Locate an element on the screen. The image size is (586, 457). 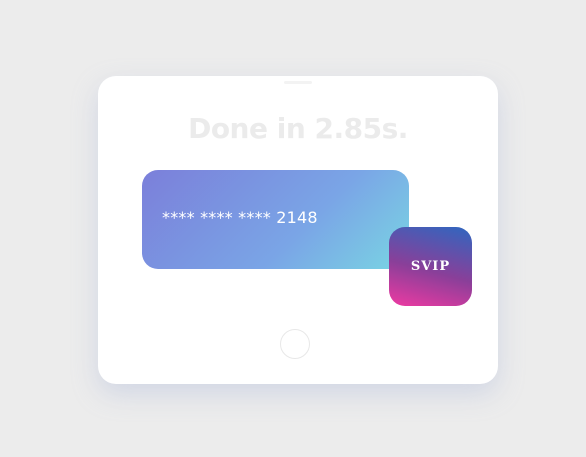
card-number: **** **** **** 2148 is located at coordinates (240, 217).